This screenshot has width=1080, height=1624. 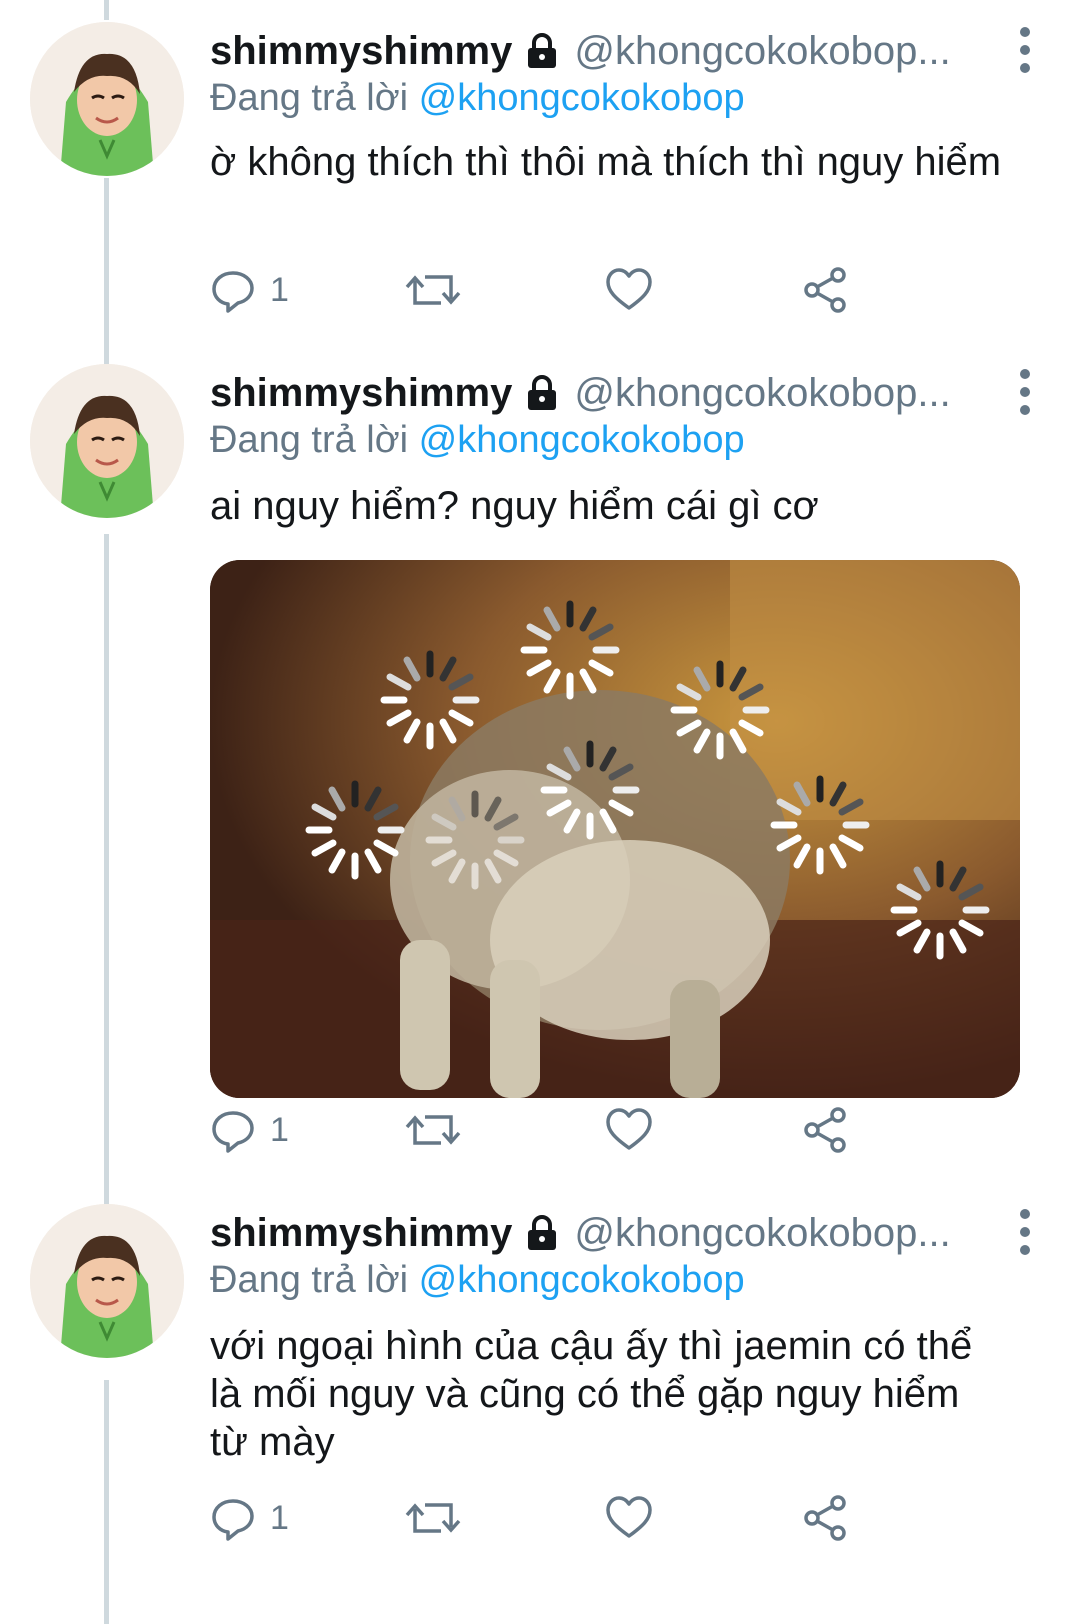 I want to click on tweet-text: ai nguy hiểm? nguy hiểm cái gì cơ, so click(x=514, y=506).